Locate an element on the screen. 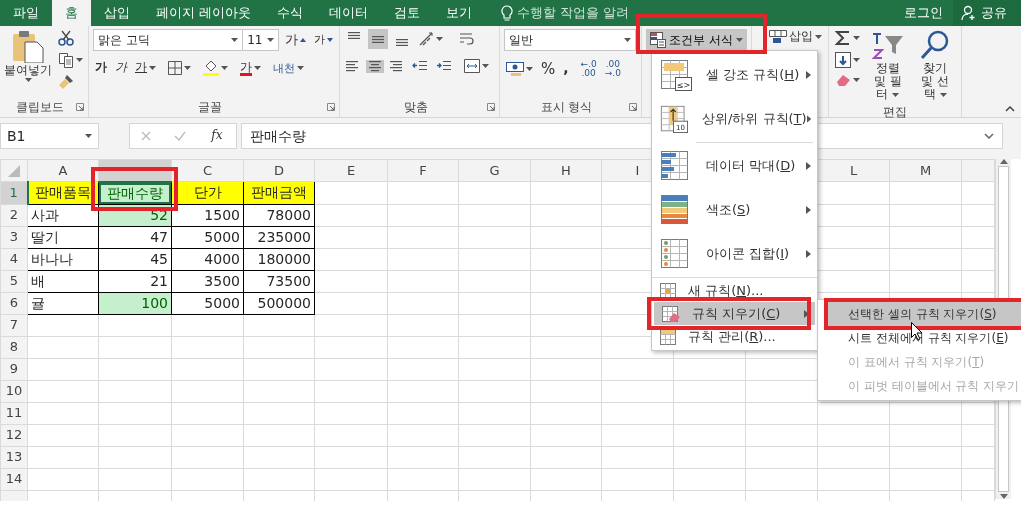 The height and width of the screenshot is (505, 1021). insert-button: 삽입 is located at coordinates (795, 37).